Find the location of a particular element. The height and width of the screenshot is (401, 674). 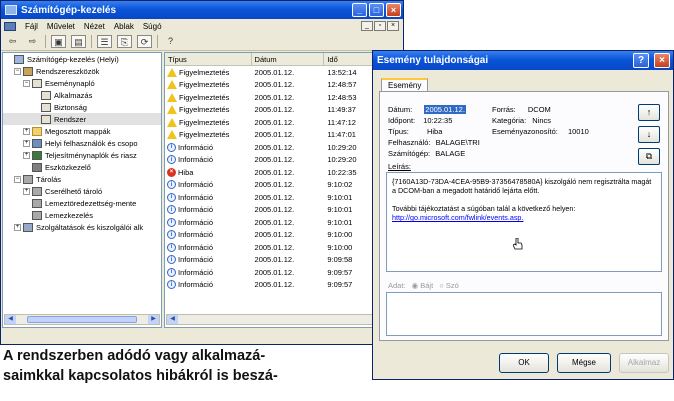

forward-arrow-icon: ⇨ is located at coordinates (32, 41).